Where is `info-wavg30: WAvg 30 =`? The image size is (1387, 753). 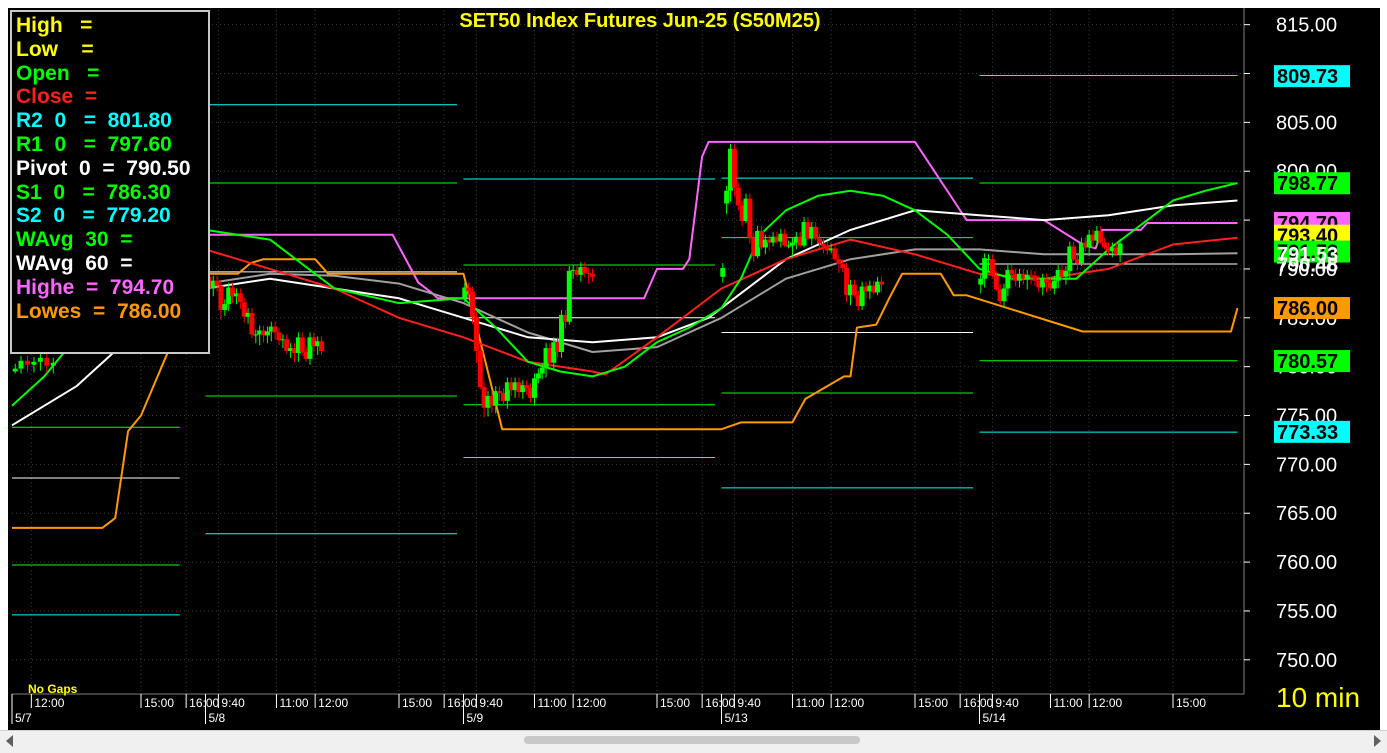 info-wavg30: WAvg 30 = is located at coordinates (74, 240).